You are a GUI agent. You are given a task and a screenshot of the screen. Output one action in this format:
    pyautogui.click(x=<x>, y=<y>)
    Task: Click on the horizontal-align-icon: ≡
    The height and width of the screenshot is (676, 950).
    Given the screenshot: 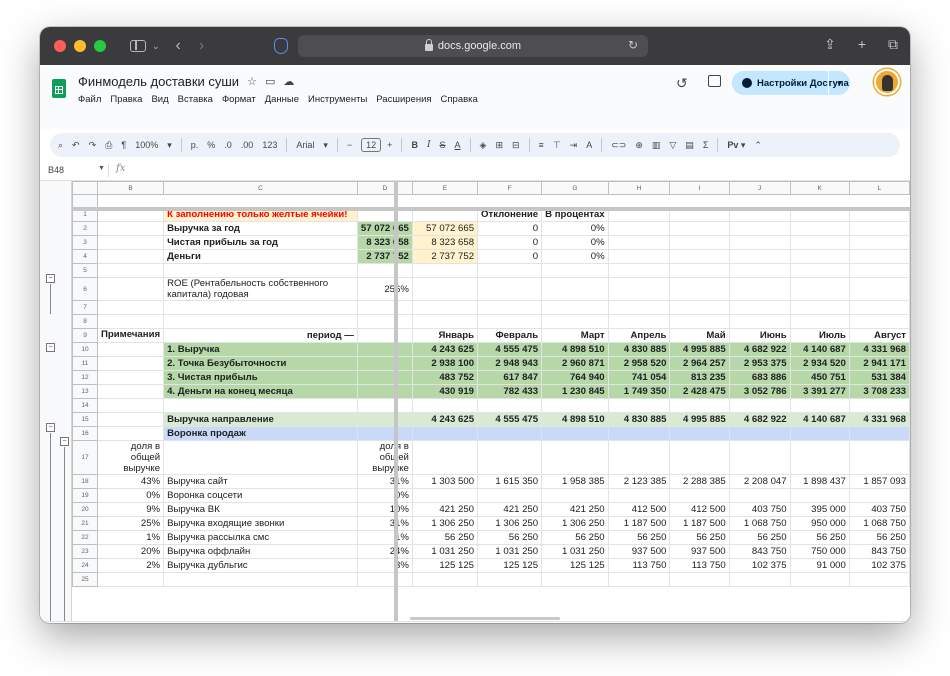 What is the action you would take?
    pyautogui.click(x=541, y=145)
    